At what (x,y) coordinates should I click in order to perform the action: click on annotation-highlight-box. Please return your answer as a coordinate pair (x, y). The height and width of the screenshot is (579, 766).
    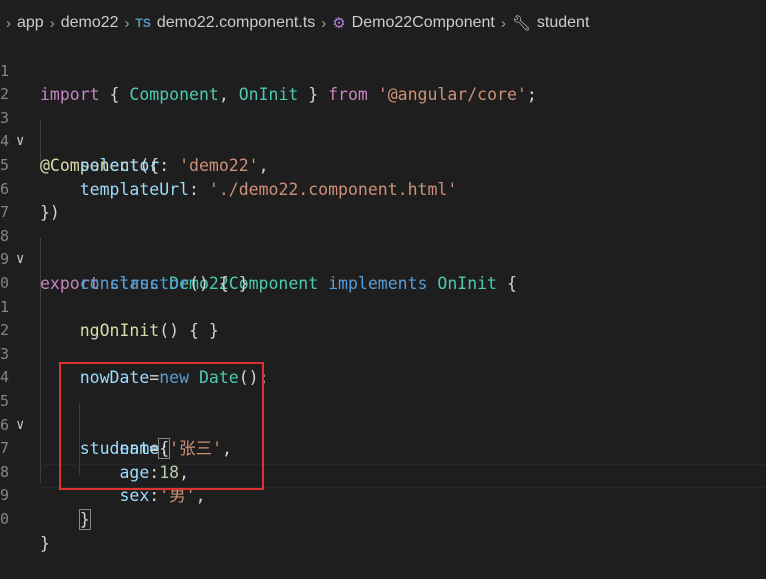
    Looking at the image, I should click on (161, 426).